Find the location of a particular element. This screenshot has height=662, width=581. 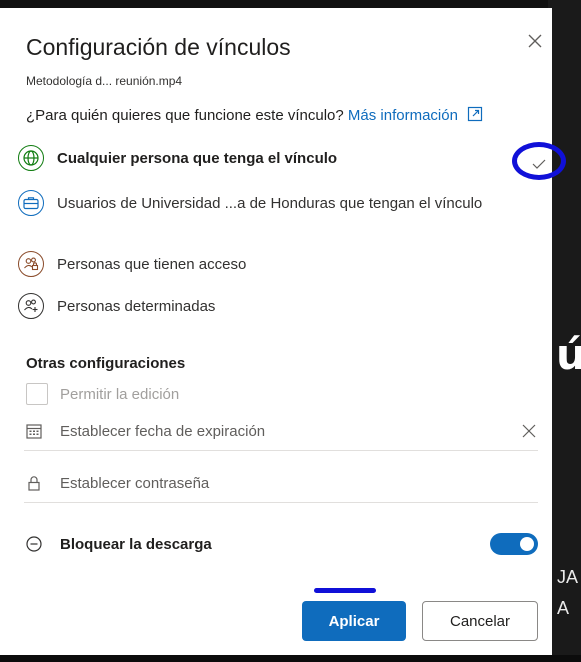

password-field: Establecer contraseña is located at coordinates (281, 483).